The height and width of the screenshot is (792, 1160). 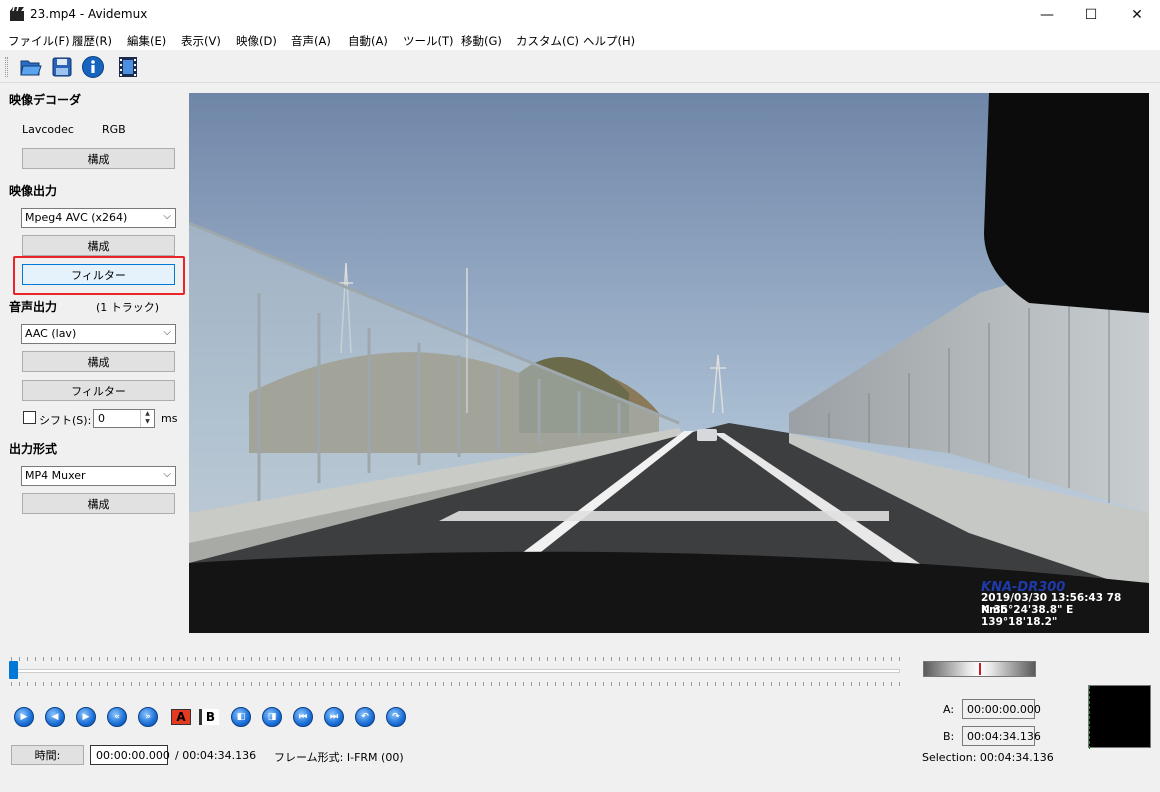 I want to click on timeline-slider, so click(x=455, y=671).